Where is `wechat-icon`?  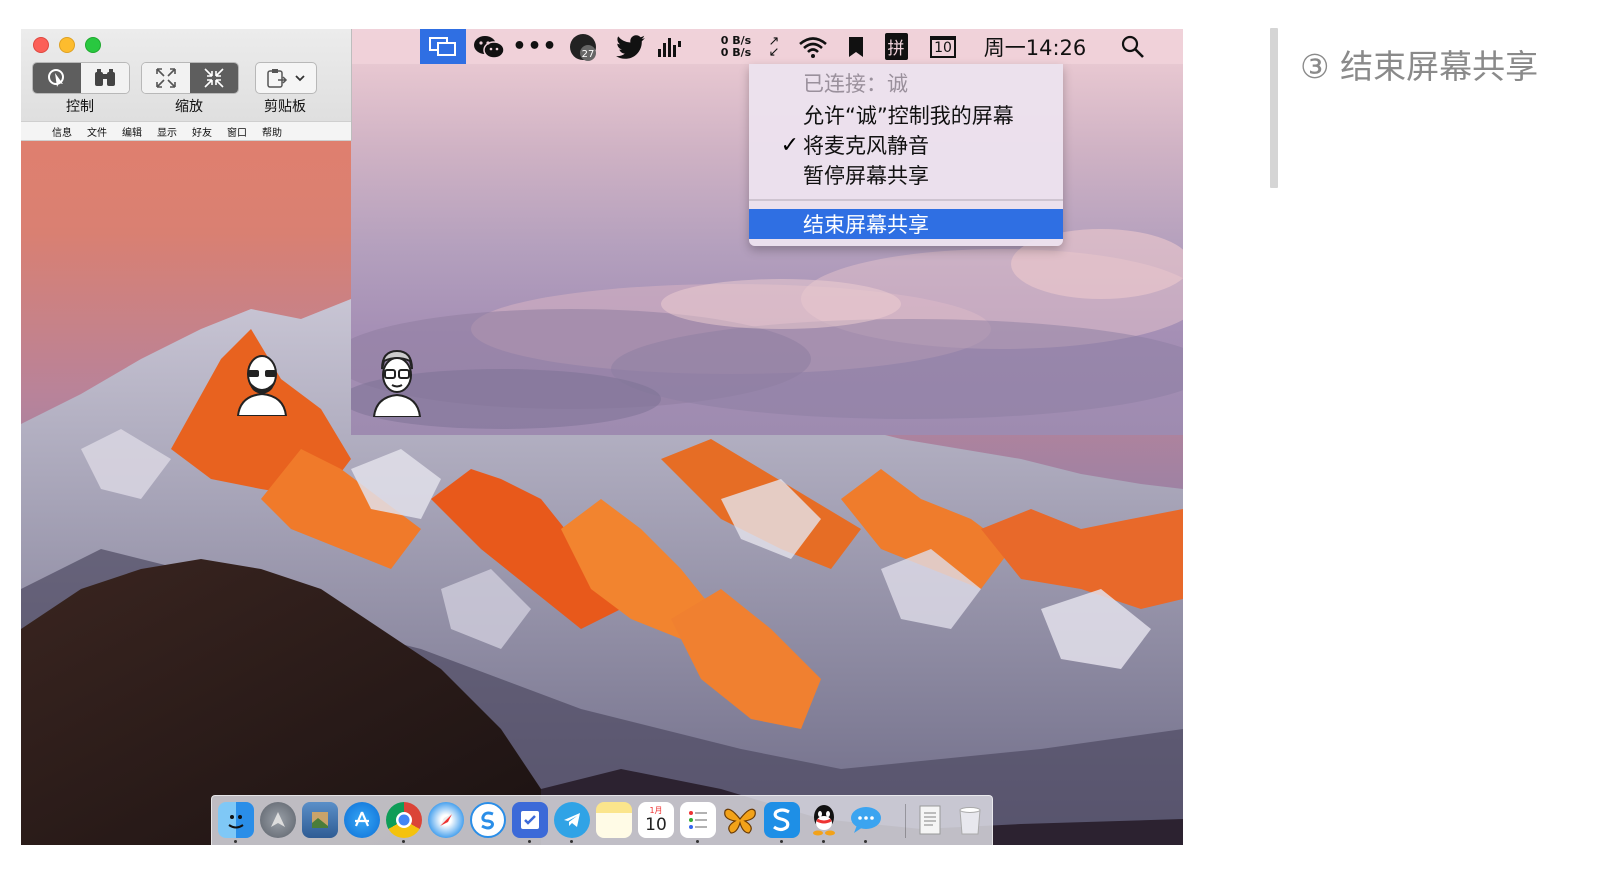 wechat-icon is located at coordinates (489, 46).